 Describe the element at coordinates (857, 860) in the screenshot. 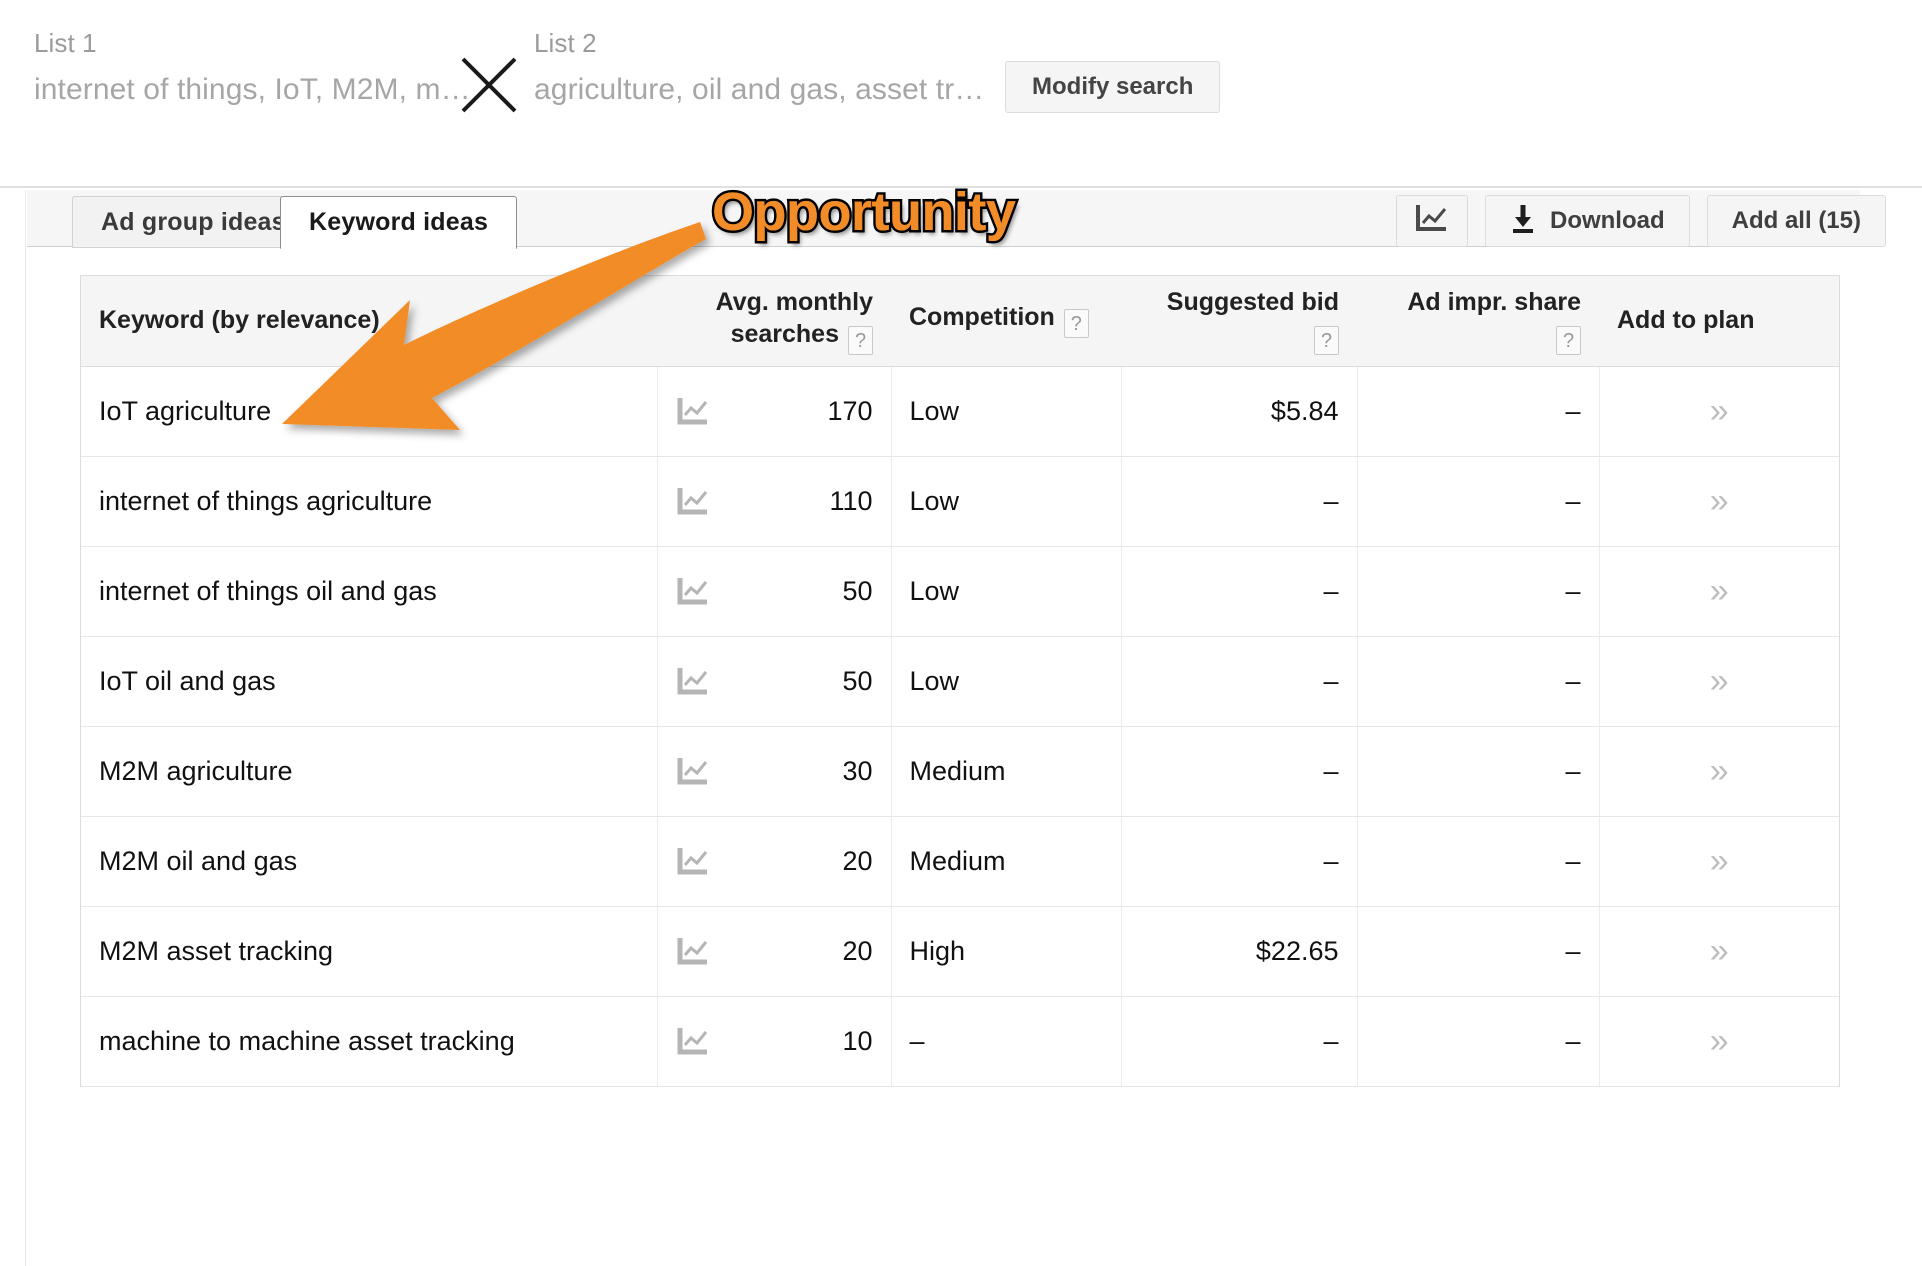

I see `searches-value: 20` at that location.